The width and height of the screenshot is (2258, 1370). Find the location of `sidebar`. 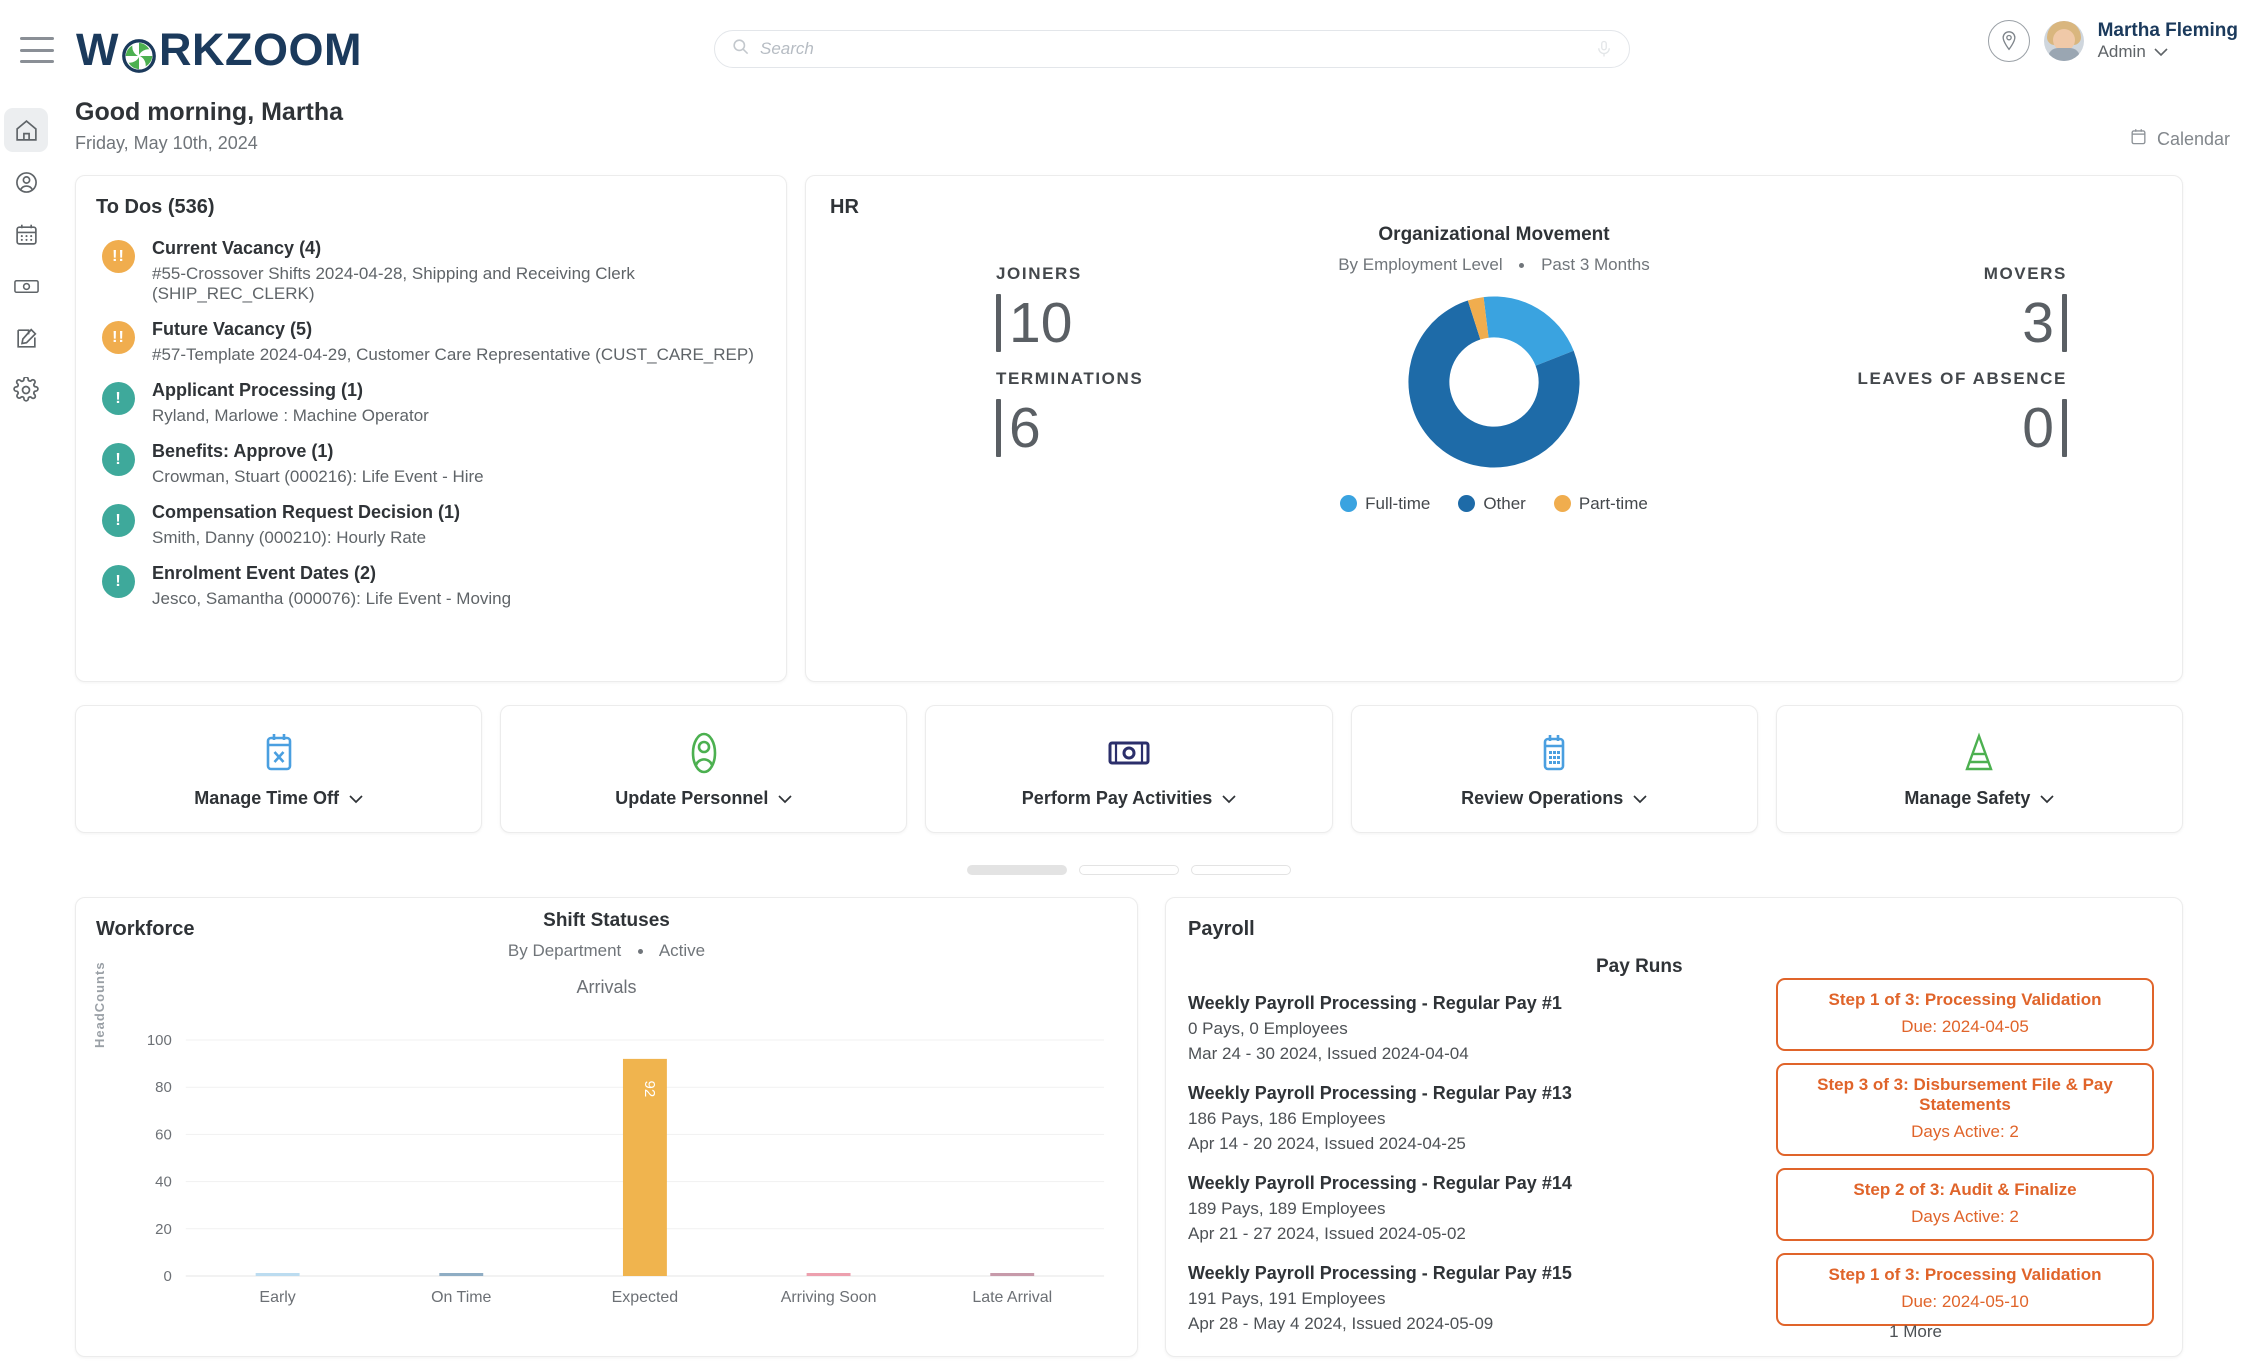

sidebar is located at coordinates (26, 735).